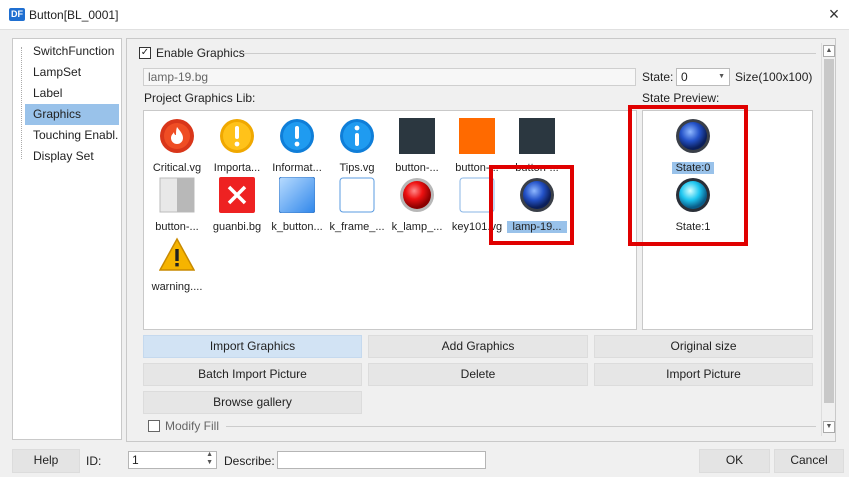  What do you see at coordinates (21, 103) in the screenshot?
I see `tree-connector` at bounding box center [21, 103].